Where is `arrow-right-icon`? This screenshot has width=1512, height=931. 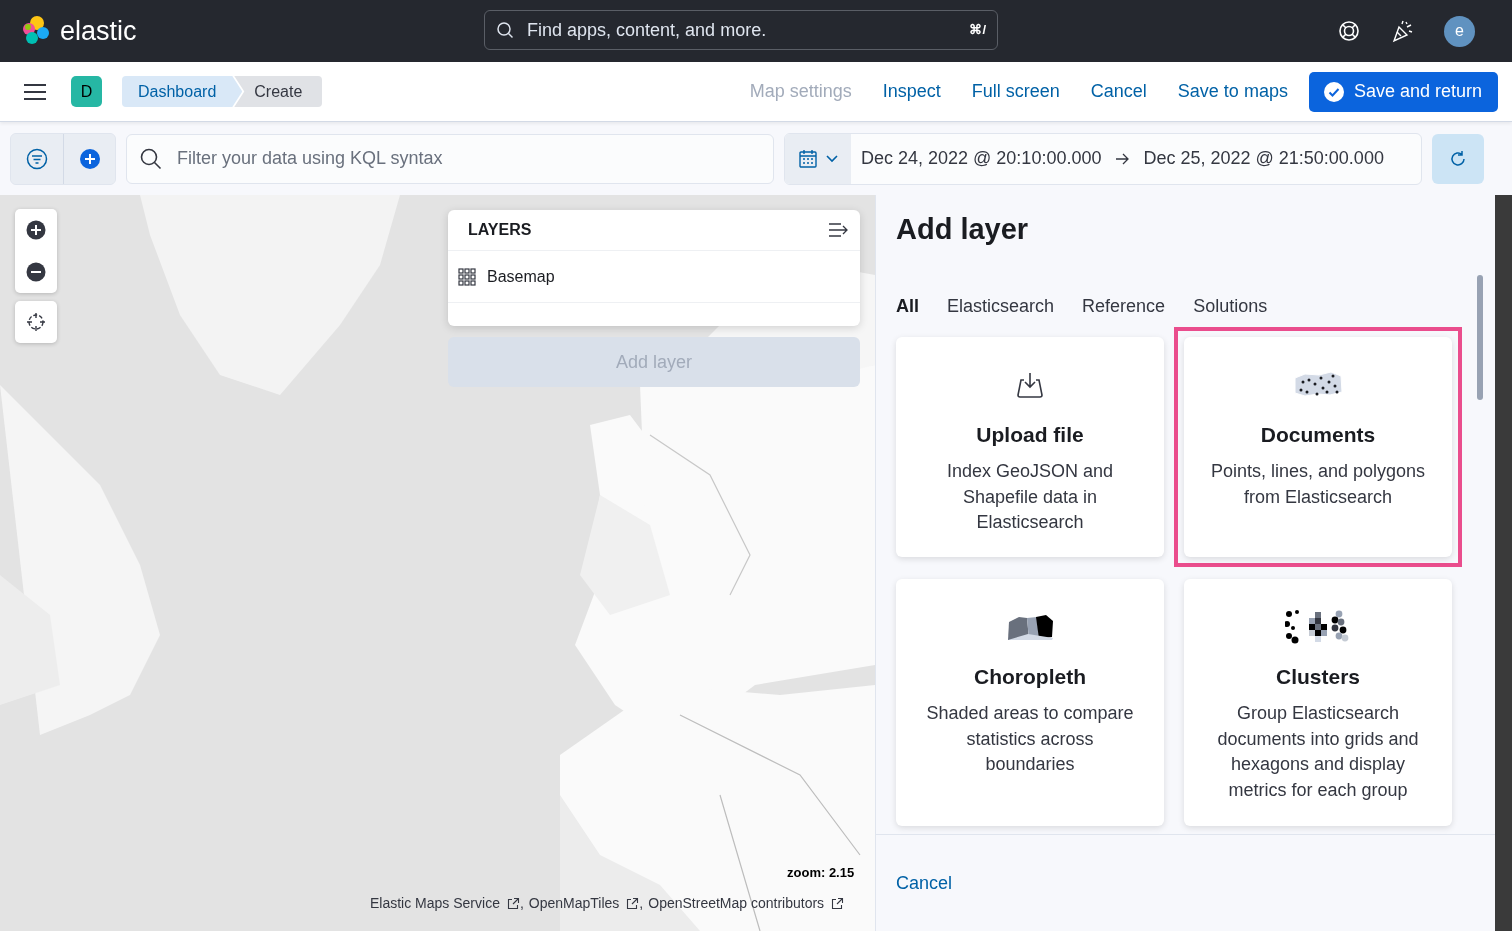 arrow-right-icon is located at coordinates (1122, 158).